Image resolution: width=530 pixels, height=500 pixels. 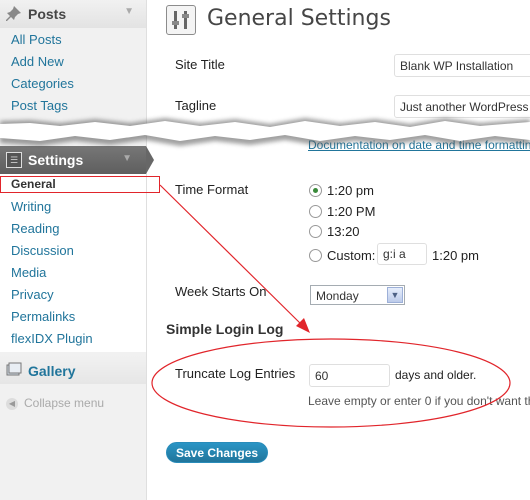 I want to click on tagline-input, so click(x=462, y=106).